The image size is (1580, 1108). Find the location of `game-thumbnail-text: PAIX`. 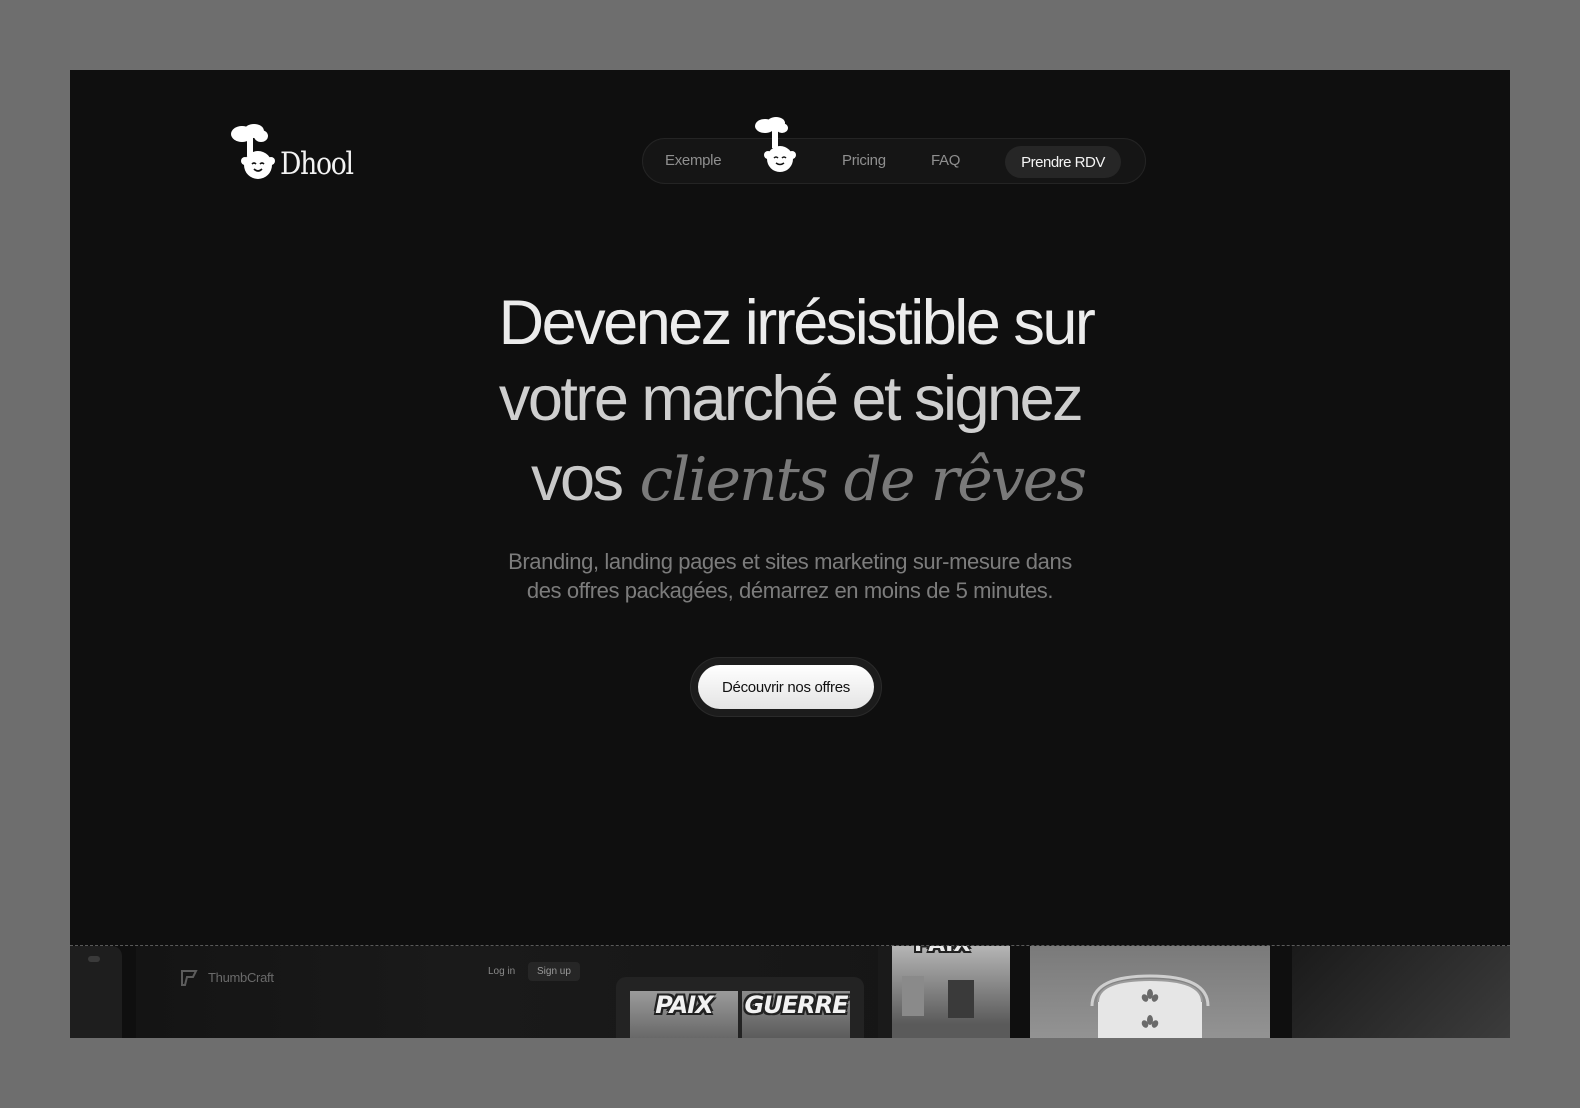

game-thumbnail-text: PAIX is located at coordinates (942, 951).